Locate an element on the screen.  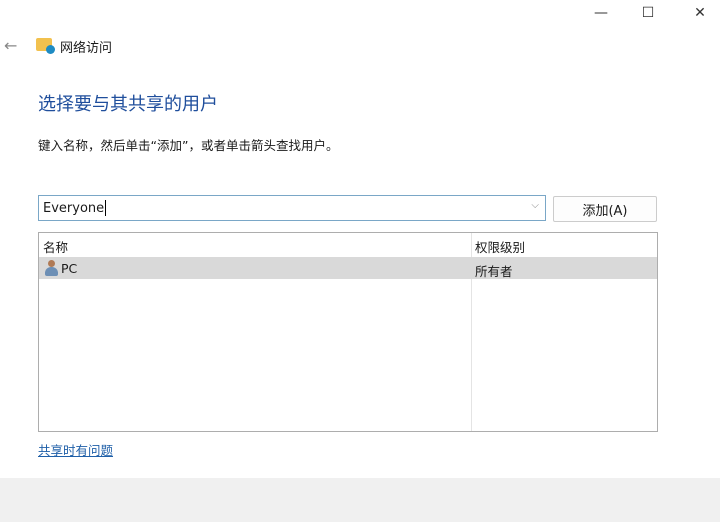
column-header-permission: 权限级别 is located at coordinates (500, 246).